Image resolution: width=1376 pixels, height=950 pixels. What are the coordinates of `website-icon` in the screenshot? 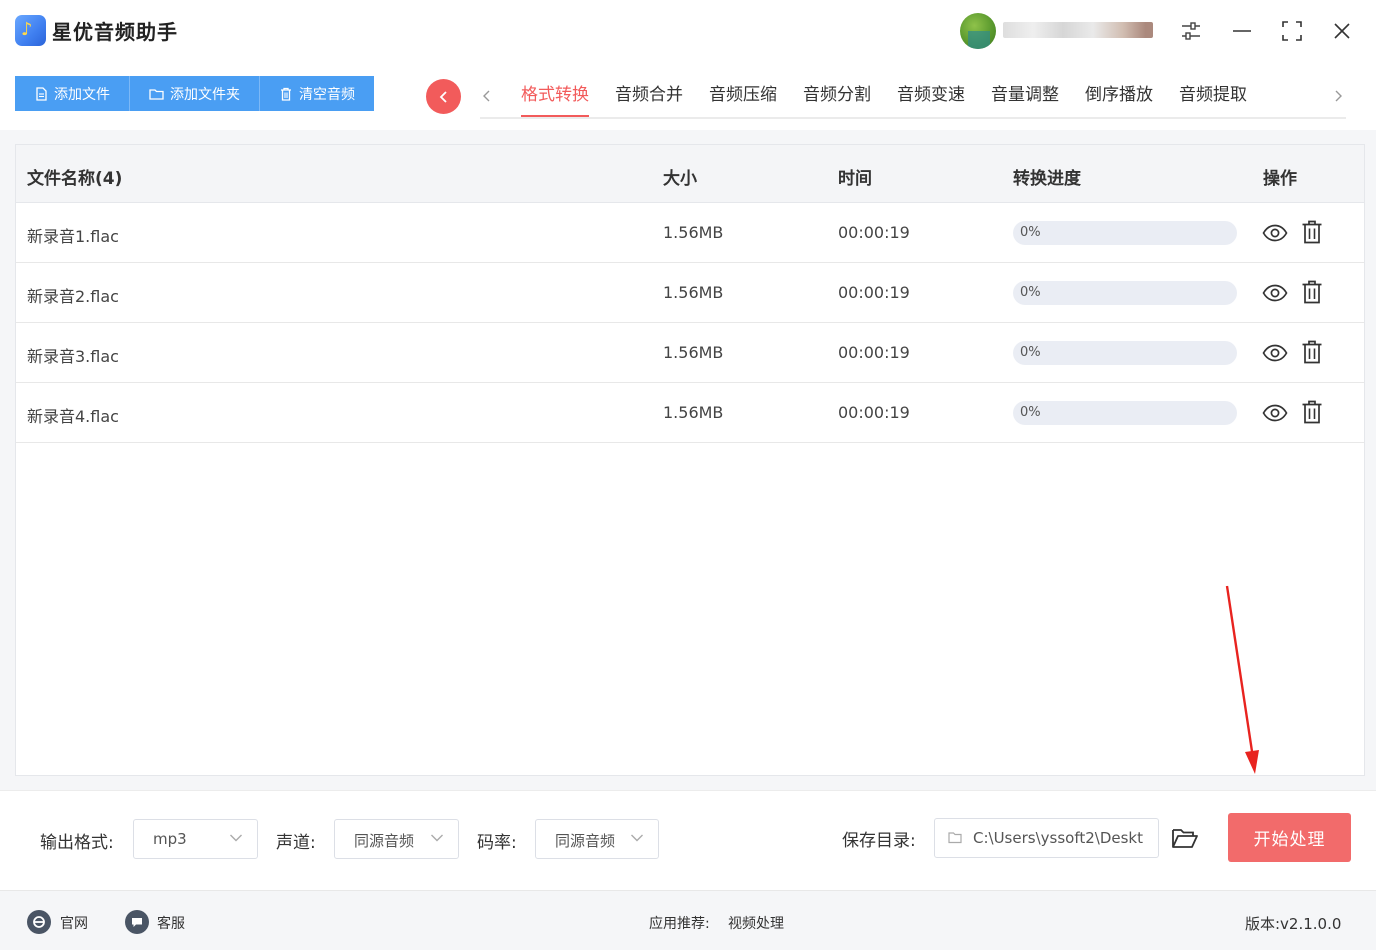 It's located at (39, 922).